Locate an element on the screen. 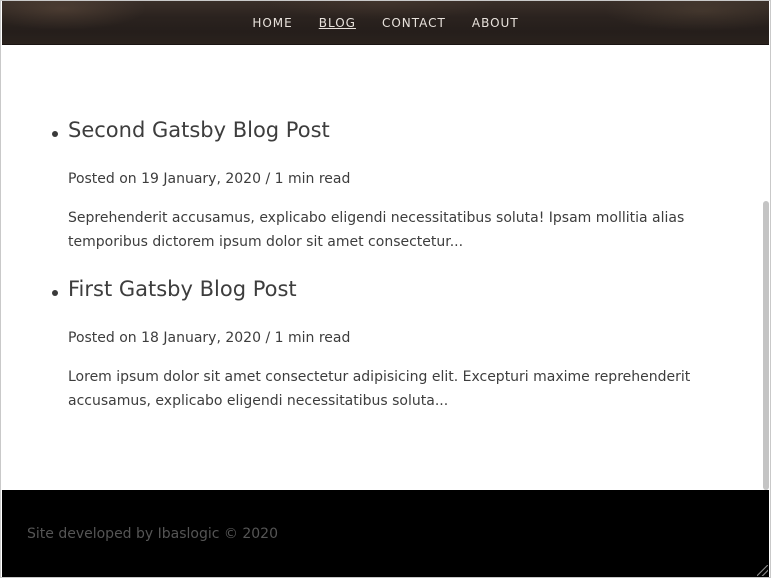 The height and width of the screenshot is (578, 771). site-footer: Site developed by Ibaslogic © 2020 is located at coordinates (385, 533).